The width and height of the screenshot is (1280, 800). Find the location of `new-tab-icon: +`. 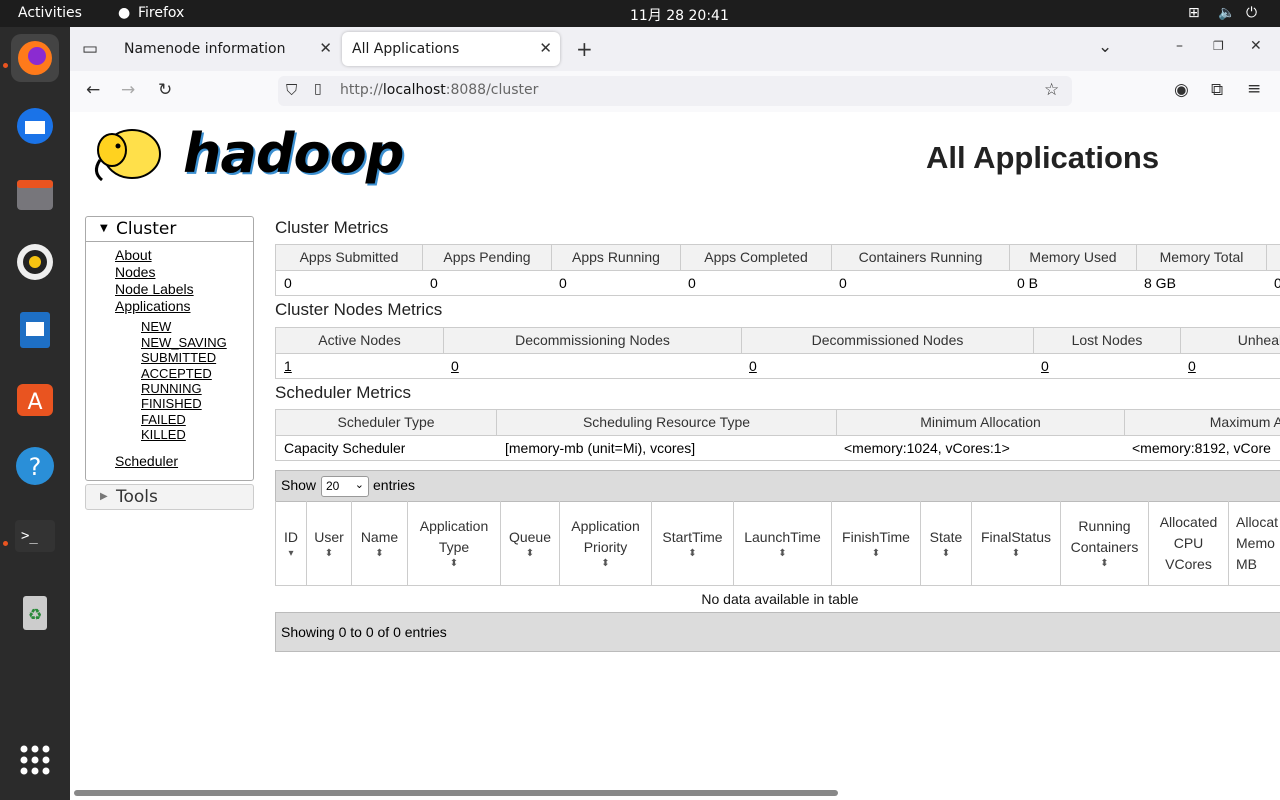

new-tab-icon: + is located at coordinates (584, 49).